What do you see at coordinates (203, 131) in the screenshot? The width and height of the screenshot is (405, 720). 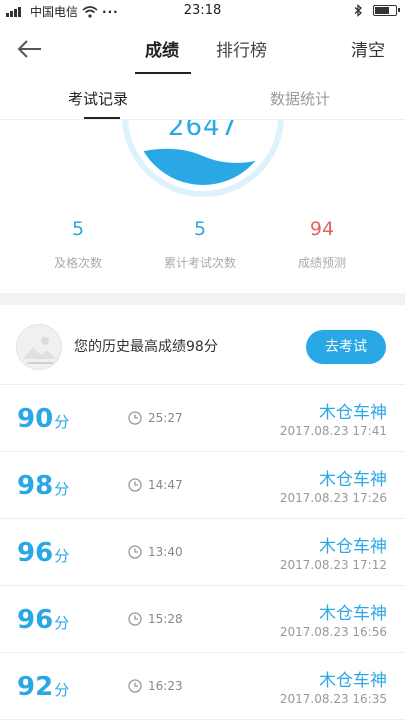 I see `gauge-value: 2647` at bounding box center [203, 131].